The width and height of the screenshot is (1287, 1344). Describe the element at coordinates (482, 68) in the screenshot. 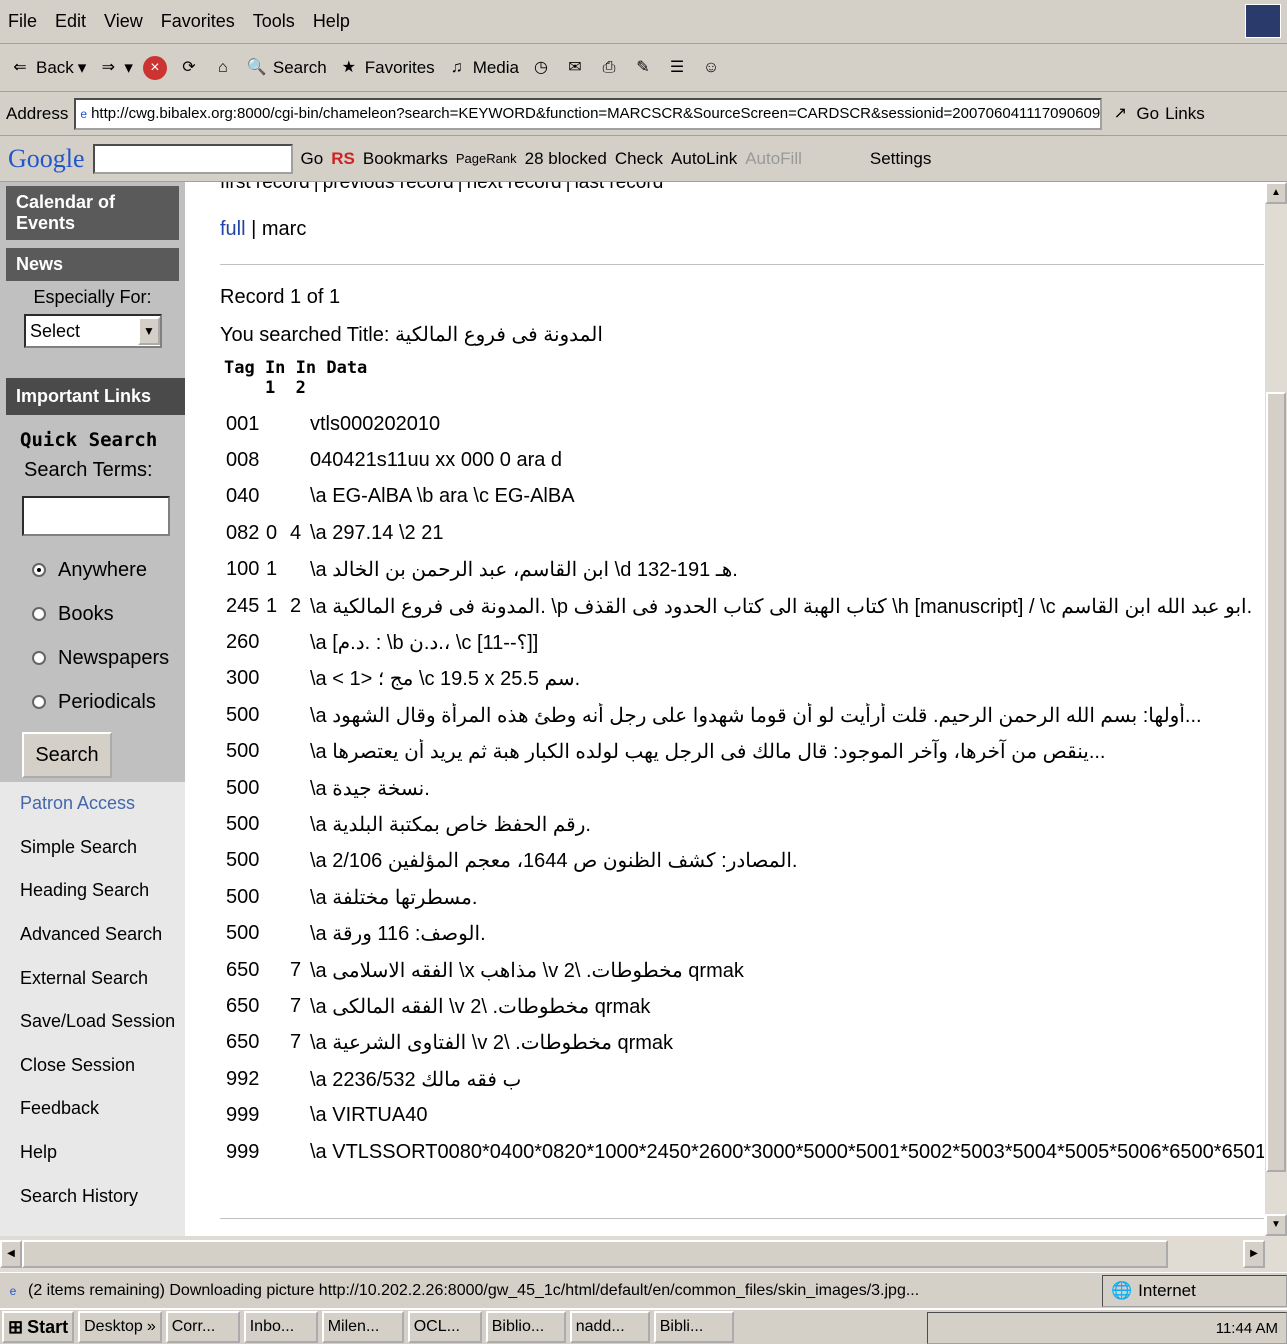

I see `media-button: ♫ Media` at that location.